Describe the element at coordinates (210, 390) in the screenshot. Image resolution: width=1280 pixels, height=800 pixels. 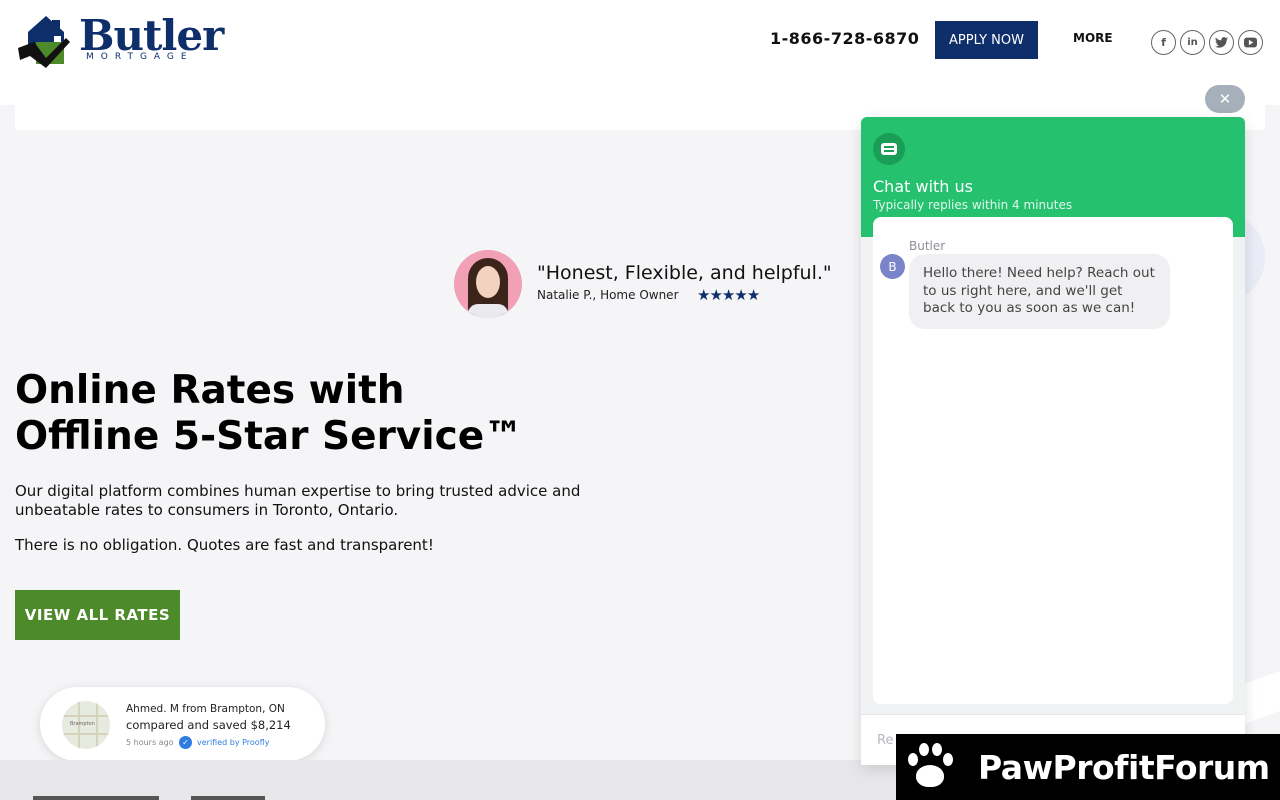
I see `hero-title-line-1: Online Rates with` at that location.